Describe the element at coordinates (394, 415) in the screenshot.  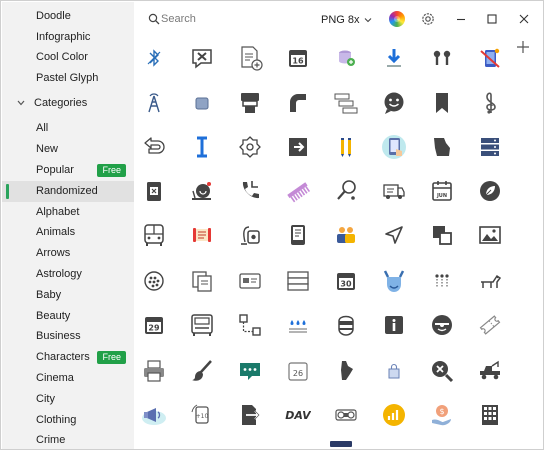
I see `growth-chart-icon` at that location.